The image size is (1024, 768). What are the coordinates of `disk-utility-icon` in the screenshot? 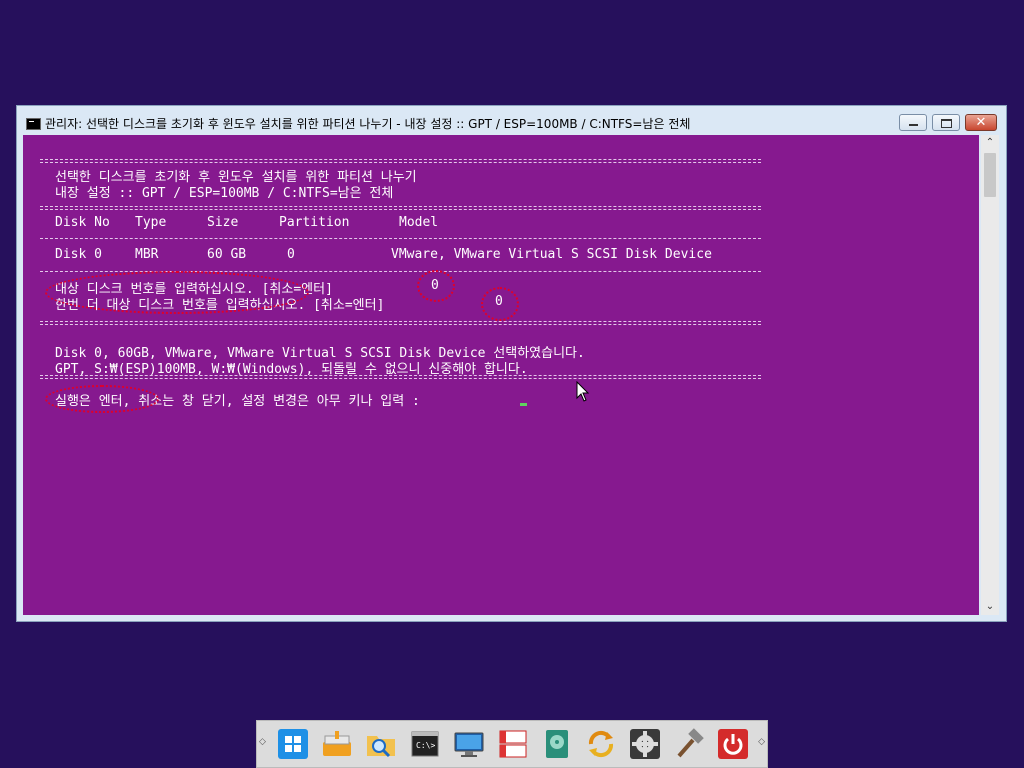 It's located at (557, 744).